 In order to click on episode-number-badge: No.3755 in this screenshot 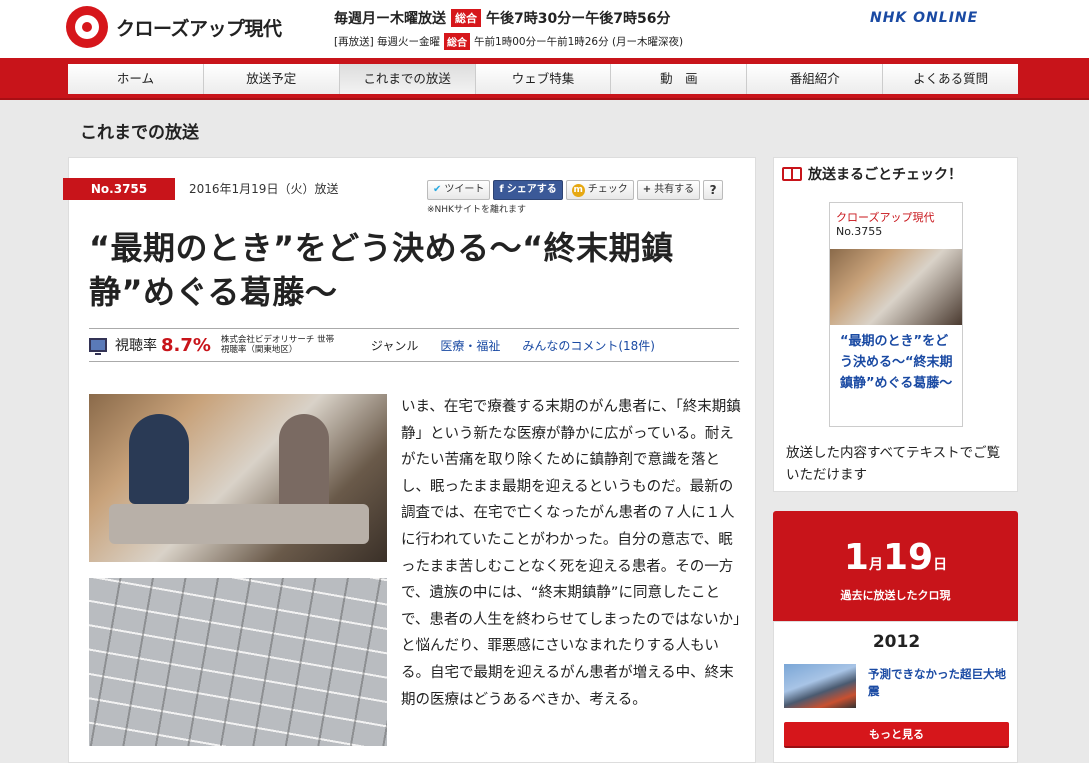, I will do `click(119, 189)`.